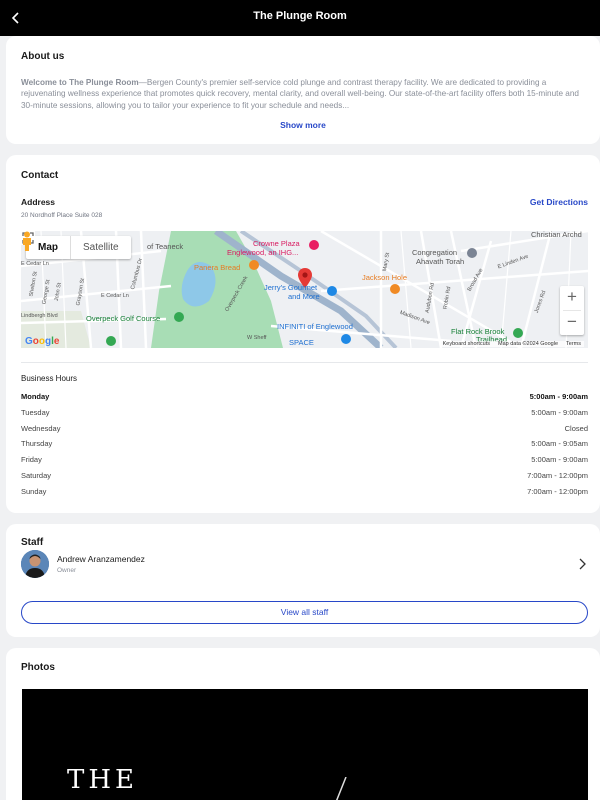 The height and width of the screenshot is (800, 600). Describe the element at coordinates (31, 460) in the screenshot. I see `hours-day: Friday` at that location.